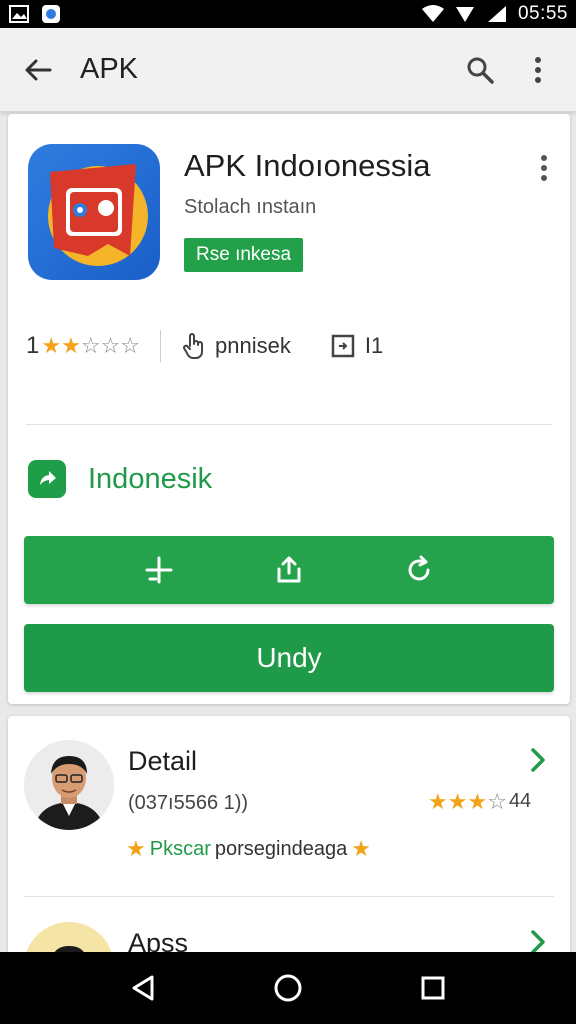  Describe the element at coordinates (497, 14) in the screenshot. I see `cell-signal-icon` at that location.